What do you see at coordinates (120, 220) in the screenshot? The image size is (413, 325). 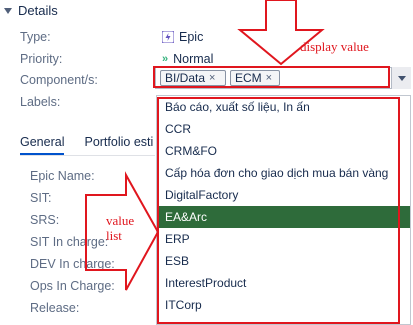 I see `value-list-annotation-line1: value` at bounding box center [120, 220].